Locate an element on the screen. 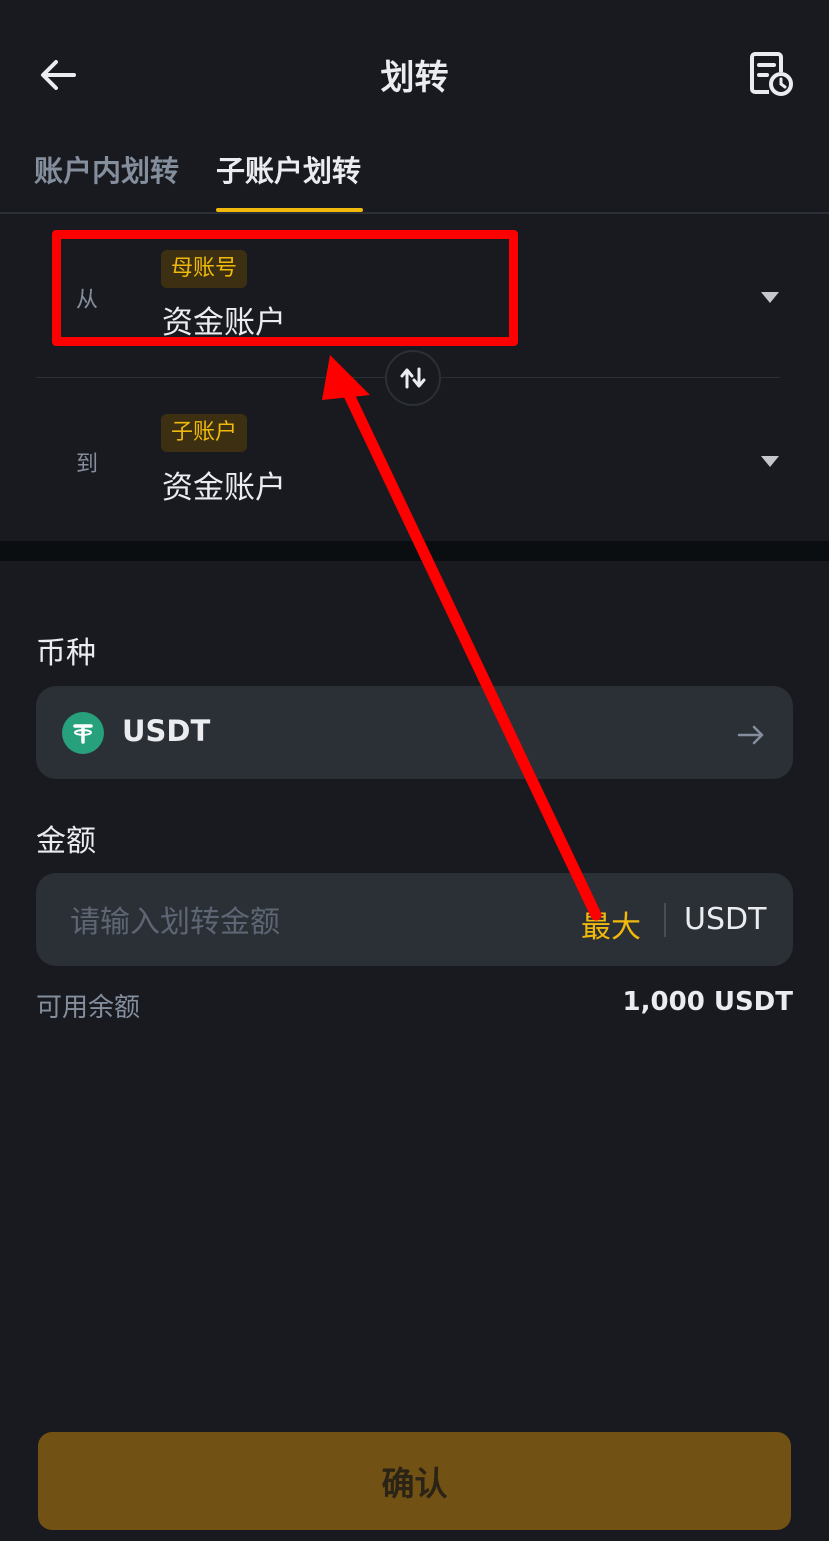 This screenshot has width=829, height=1541. to-badge: 子账户 is located at coordinates (204, 433).